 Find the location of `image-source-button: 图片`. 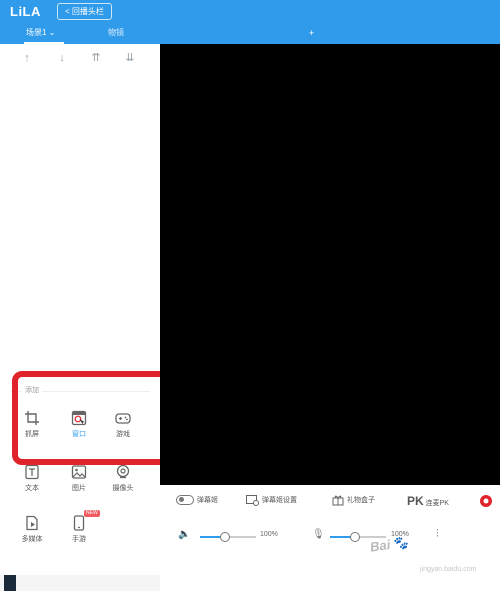

image-source-button: 图片 is located at coordinates (79, 486).